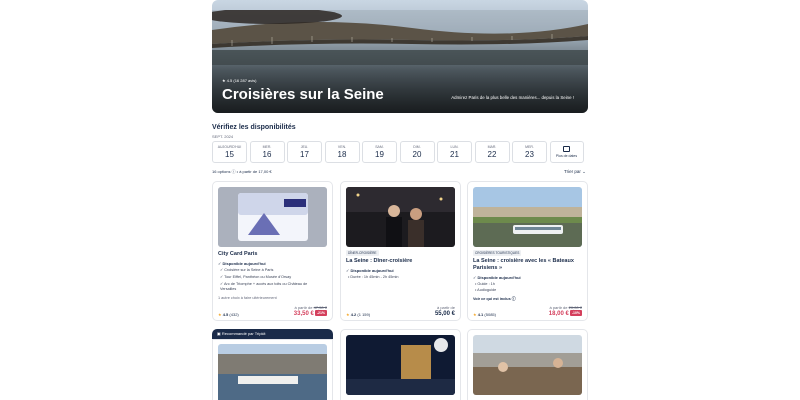  I want to click on rating-value: 4.5, so click(225, 314).